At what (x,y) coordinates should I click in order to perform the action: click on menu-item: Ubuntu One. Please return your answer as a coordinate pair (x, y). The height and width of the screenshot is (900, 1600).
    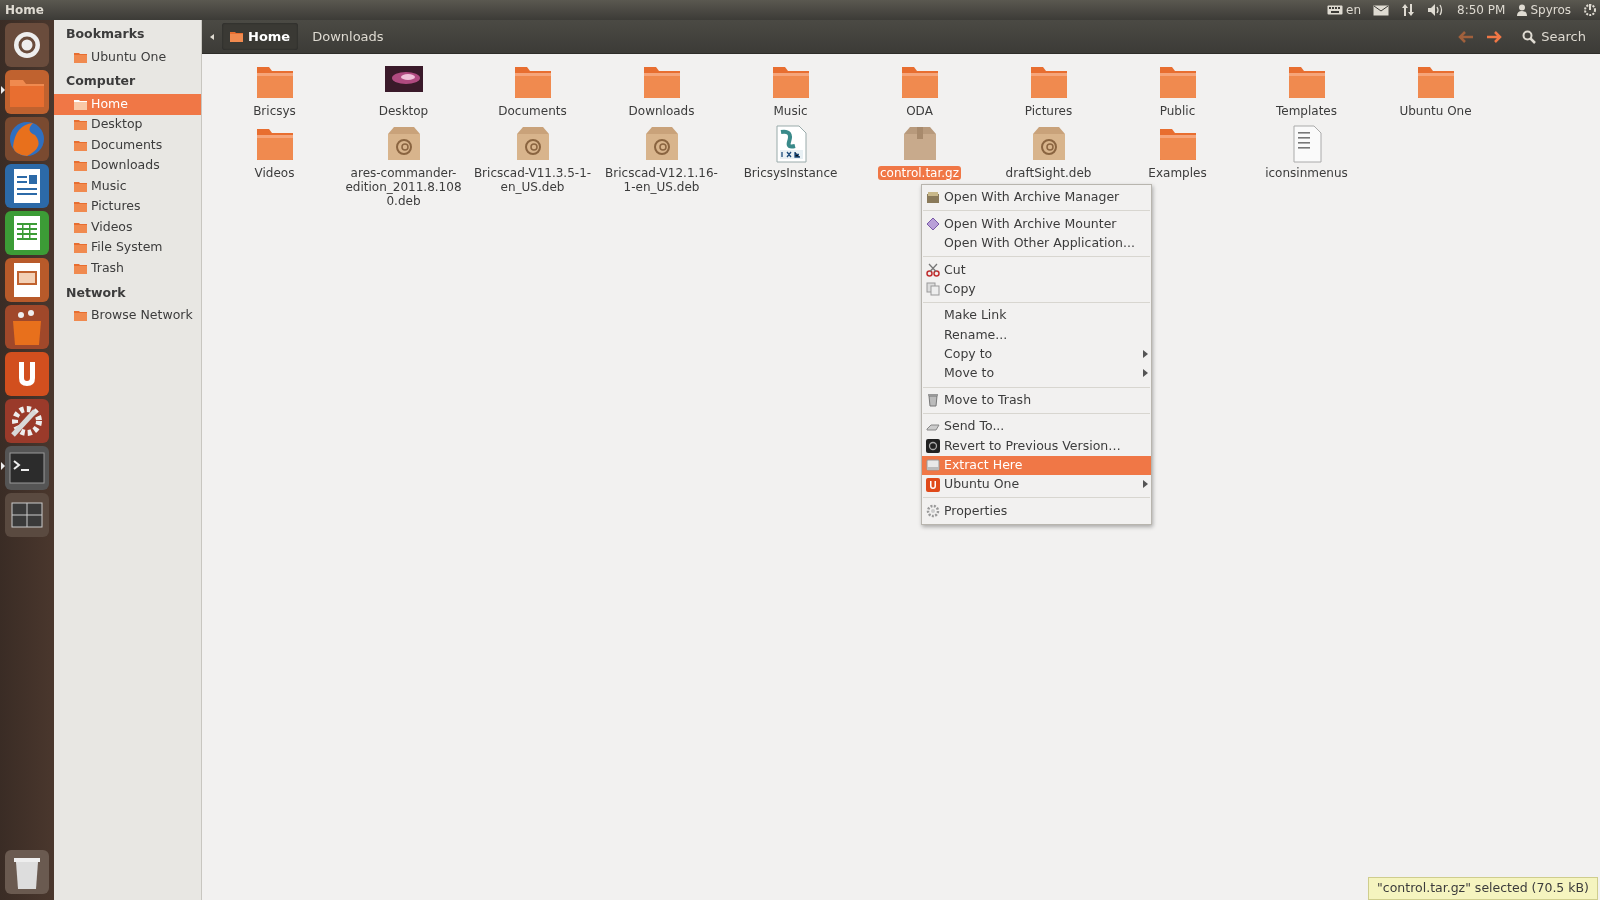
    Looking at the image, I should click on (1036, 485).